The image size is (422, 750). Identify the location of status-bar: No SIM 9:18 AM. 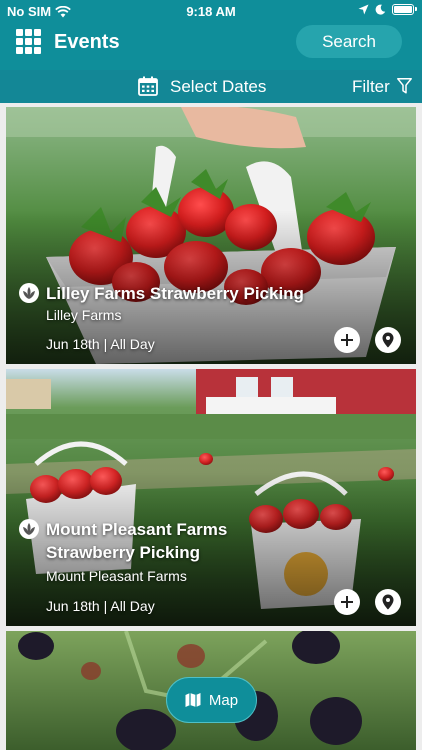
(211, 11).